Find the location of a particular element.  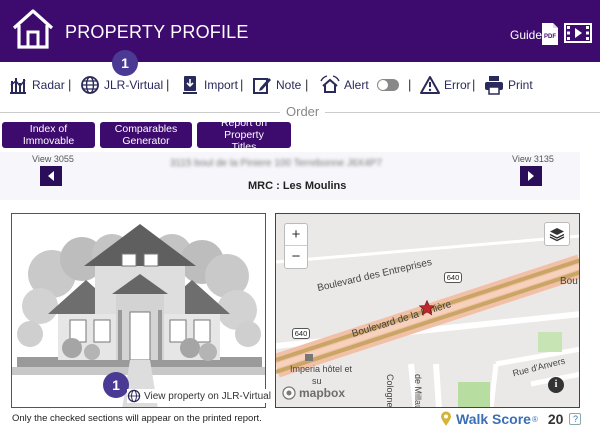

jlr-virtual-label: JLR-Virtual is located at coordinates (134, 85).